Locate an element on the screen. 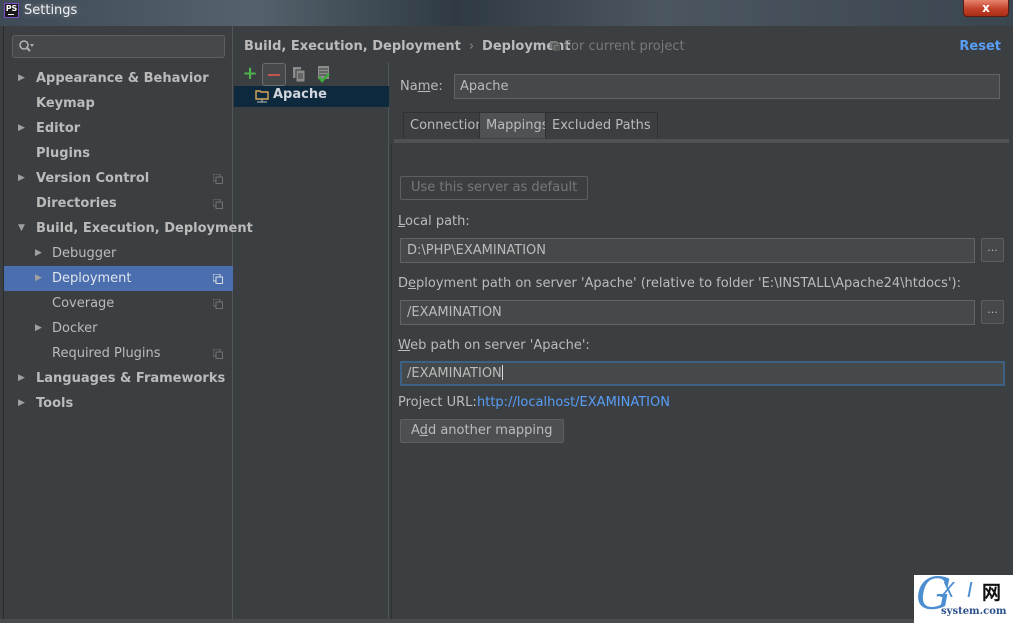  add-another-mapping-button: Add another mapping is located at coordinates (482, 431).